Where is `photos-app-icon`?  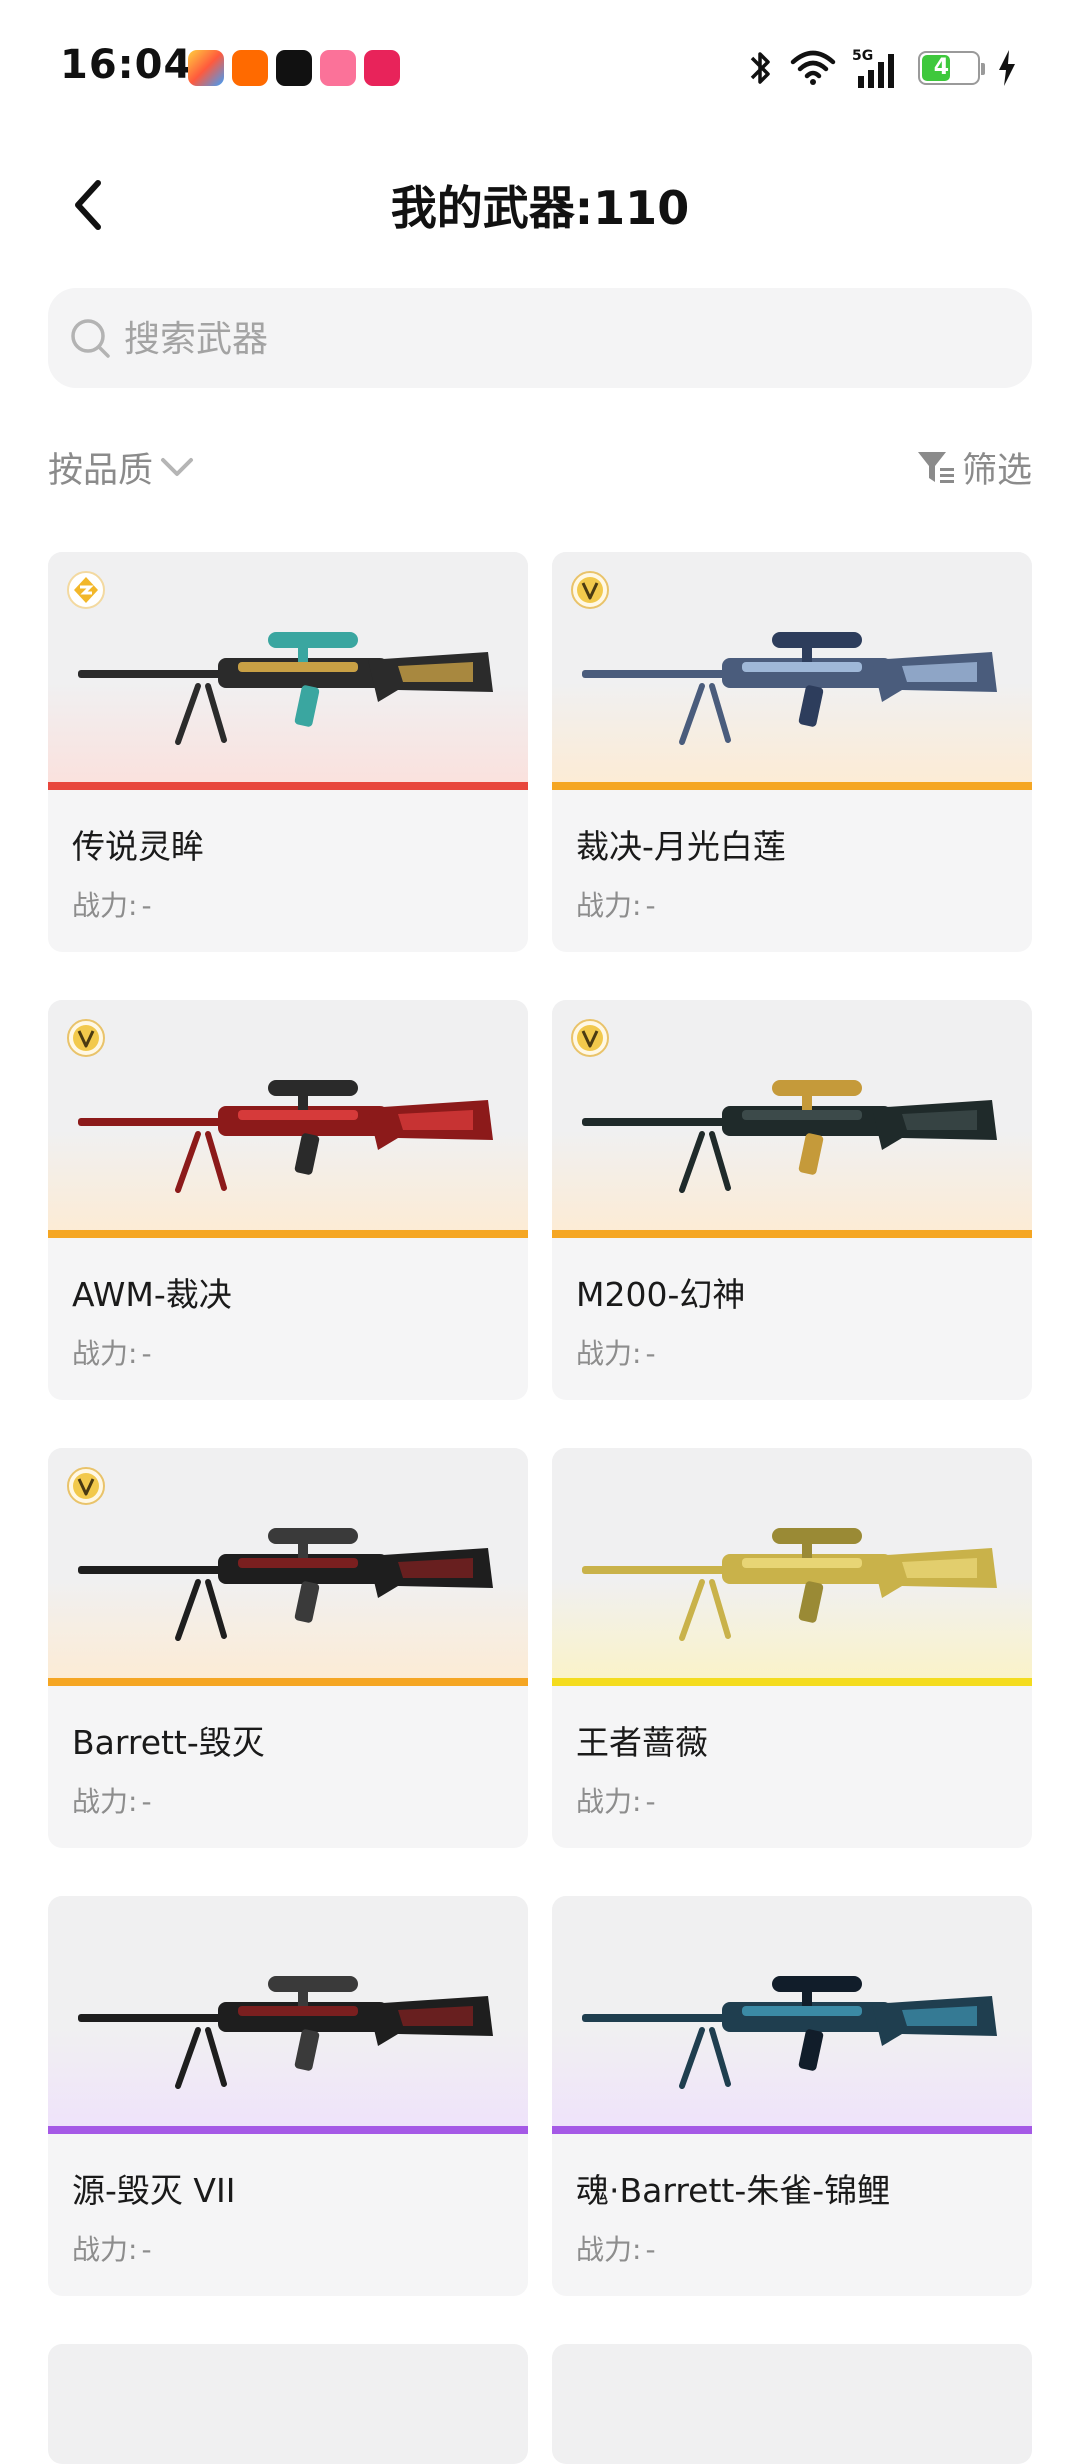
photos-app-icon is located at coordinates (206, 68).